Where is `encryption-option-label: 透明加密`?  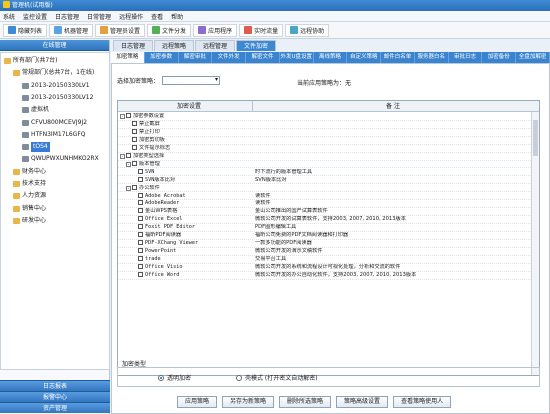
encryption-option-label: 透明加密 is located at coordinates (179, 378).